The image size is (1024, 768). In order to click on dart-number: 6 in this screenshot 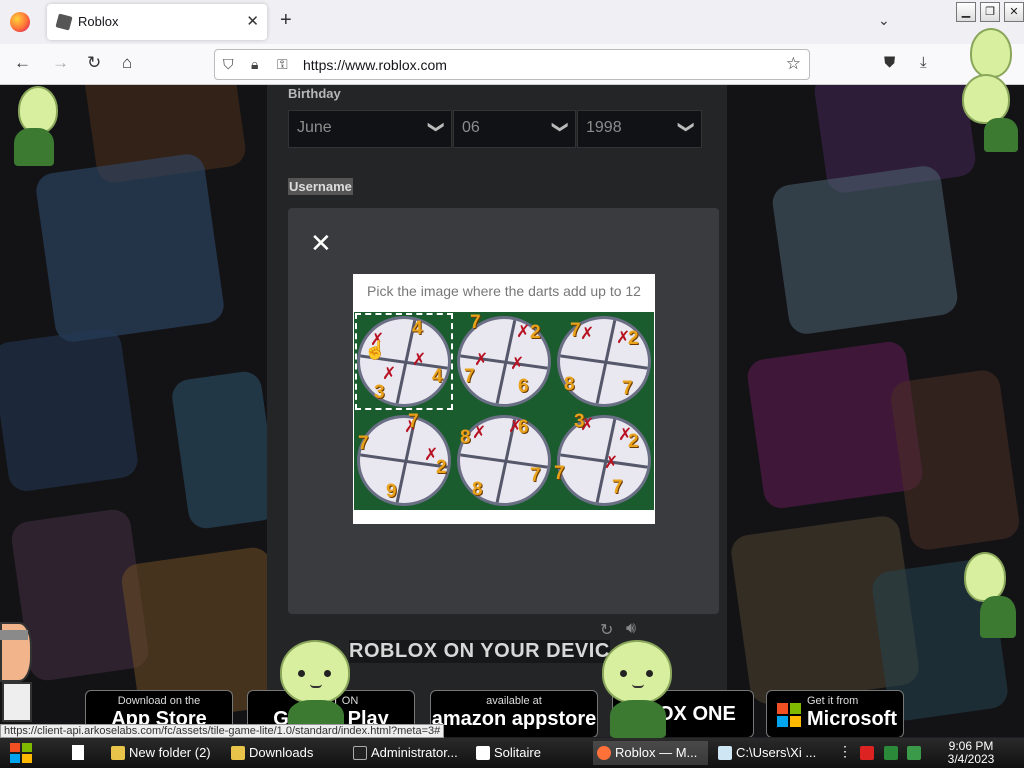, I will do `click(523, 386)`.